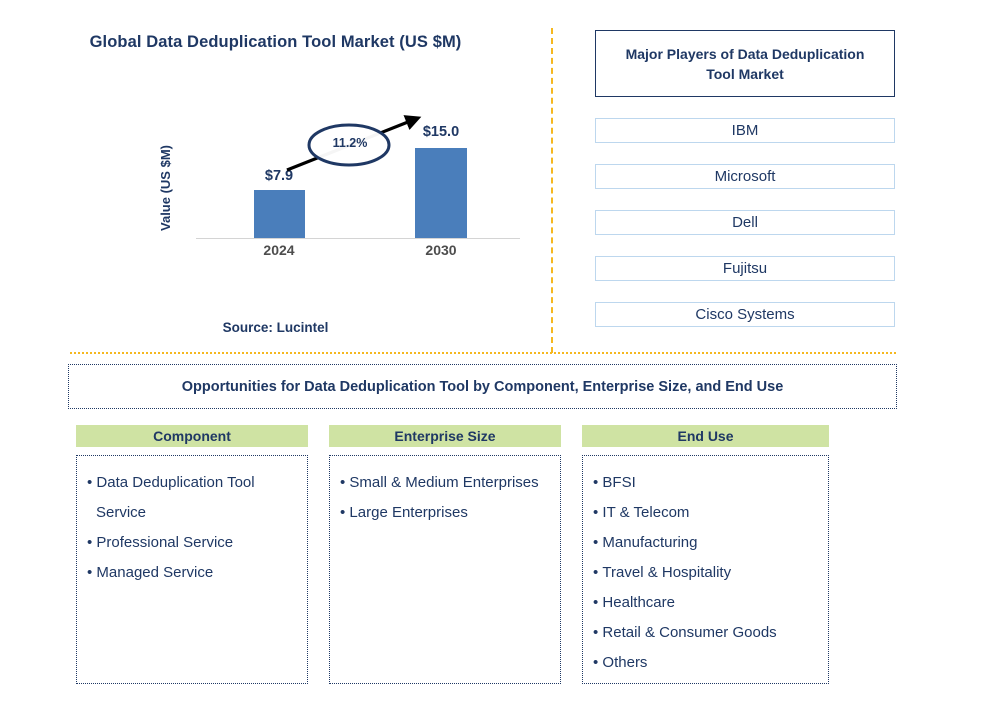  I want to click on list-item: Healthcare, so click(705, 603).